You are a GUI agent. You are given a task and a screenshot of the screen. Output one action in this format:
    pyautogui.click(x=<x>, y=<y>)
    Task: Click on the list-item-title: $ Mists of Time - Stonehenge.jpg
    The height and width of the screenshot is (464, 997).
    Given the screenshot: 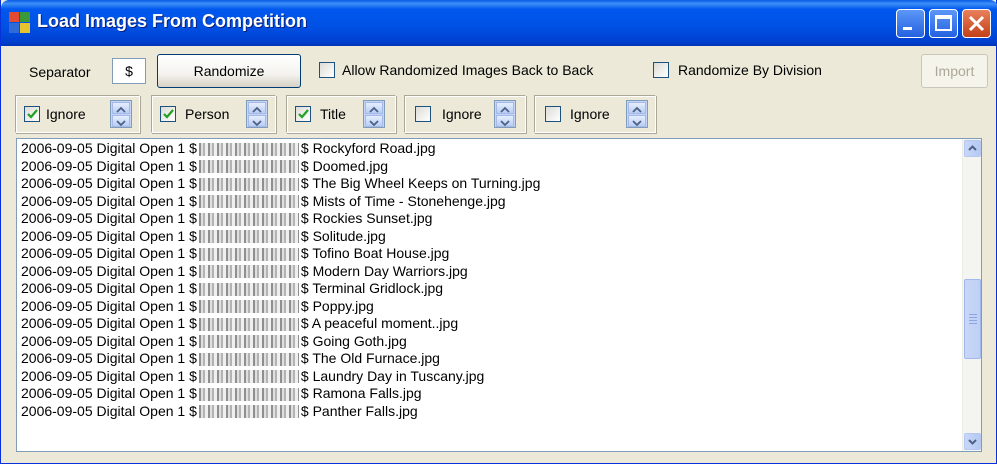 What is the action you would take?
    pyautogui.click(x=403, y=200)
    